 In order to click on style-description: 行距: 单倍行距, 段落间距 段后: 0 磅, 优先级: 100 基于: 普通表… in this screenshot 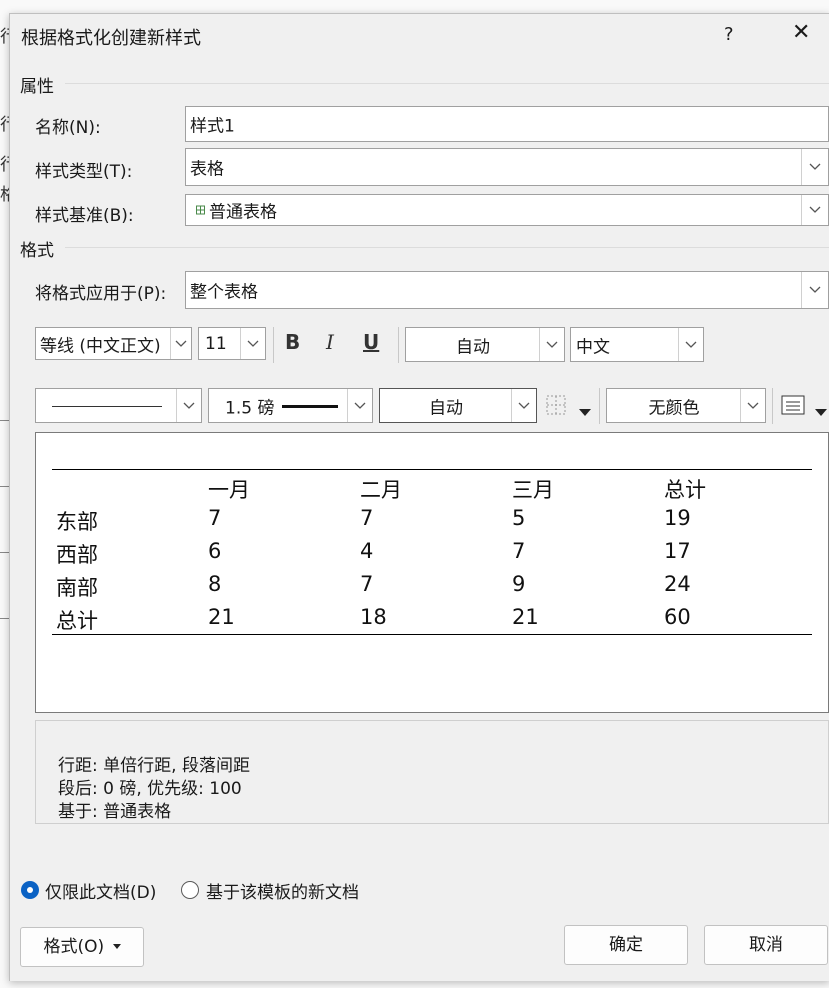, I will do `click(432, 772)`.